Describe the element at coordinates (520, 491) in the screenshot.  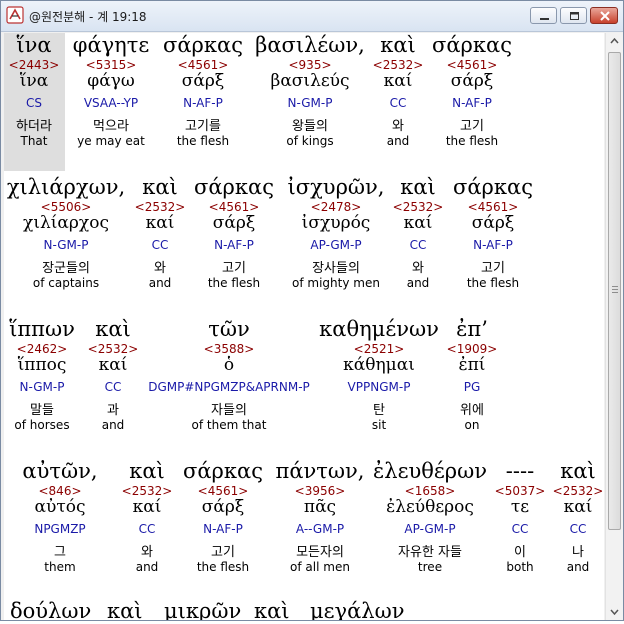
I see `strongs-number: <5037>` at that location.